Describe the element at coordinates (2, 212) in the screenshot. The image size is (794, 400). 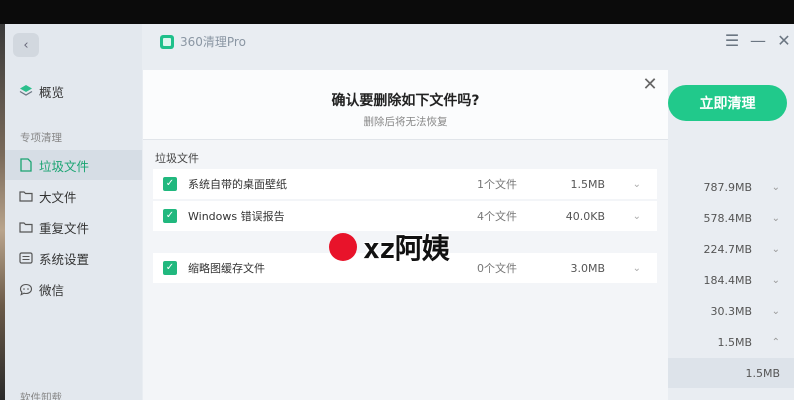
I see `background-photo-strip` at that location.